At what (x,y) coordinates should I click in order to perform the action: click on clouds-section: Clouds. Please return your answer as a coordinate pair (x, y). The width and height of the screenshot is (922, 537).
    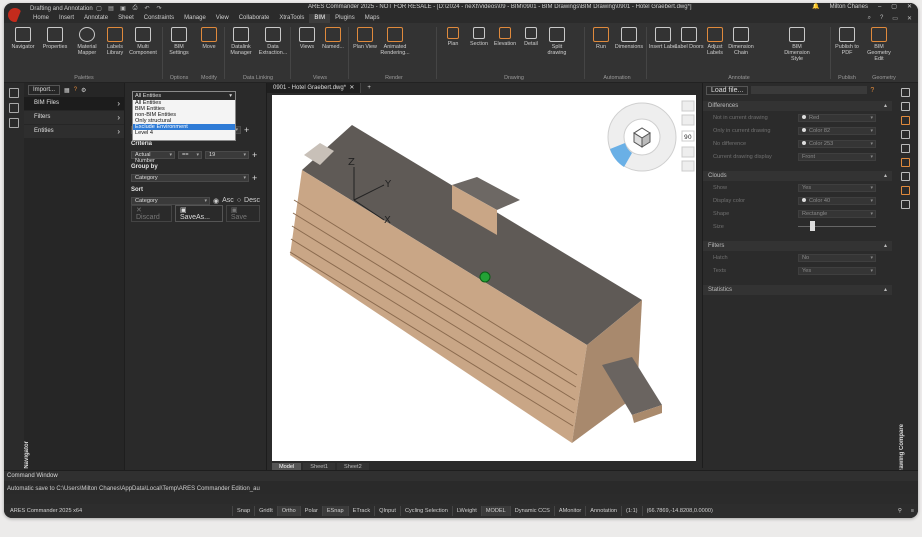
    Looking at the image, I should click on (797, 176).